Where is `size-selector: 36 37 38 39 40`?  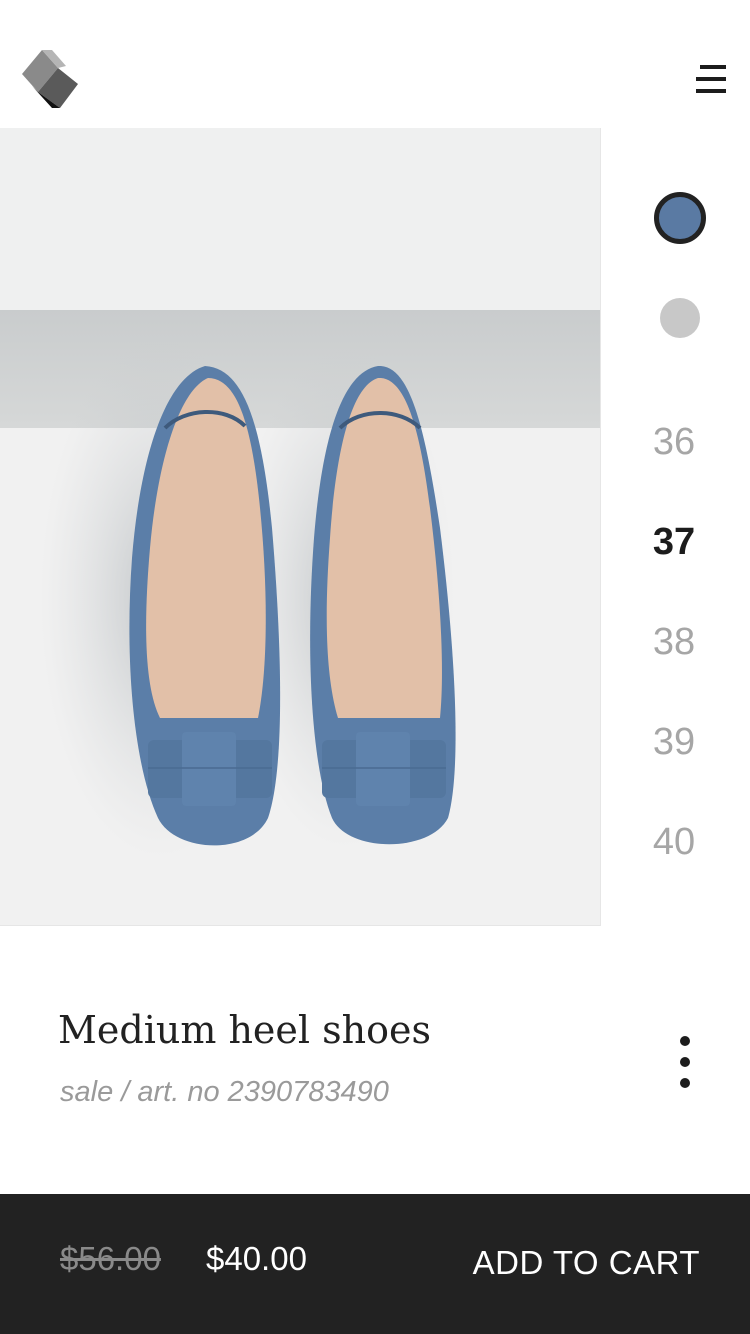
size-selector: 36 37 38 39 40 is located at coordinates (674, 642).